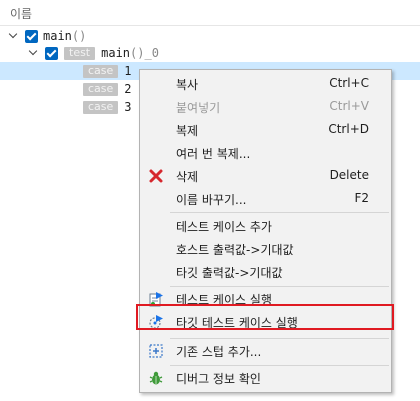 The image size is (420, 401). What do you see at coordinates (210, 36) in the screenshot?
I see `tree-row-main: main()` at bounding box center [210, 36].